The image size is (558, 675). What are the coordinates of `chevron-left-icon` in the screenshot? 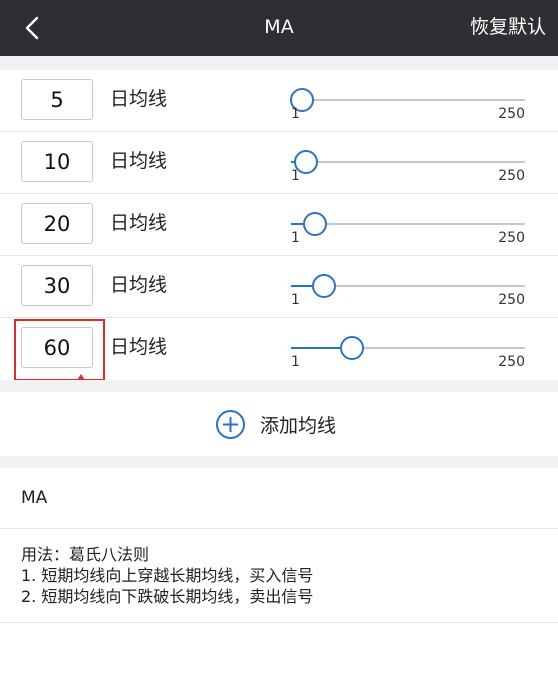 It's located at (32, 28).